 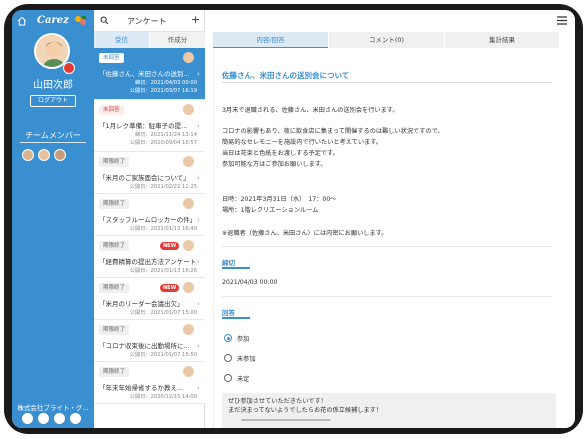 I want to click on logout-button: ログアウト, so click(x=53, y=101).